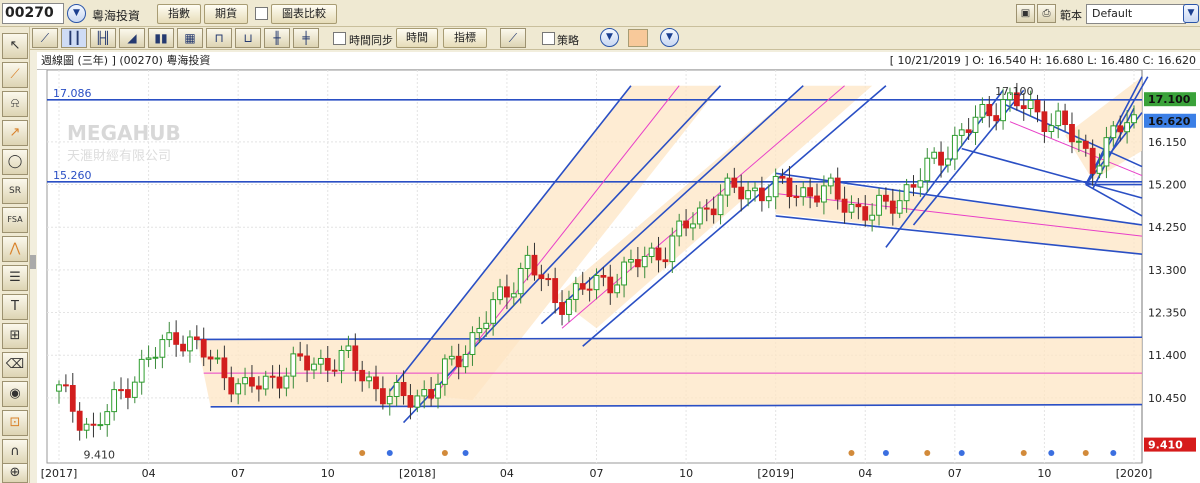  Describe the element at coordinates (371, 40) in the screenshot. I see `time-sync-label: 時間同步` at that location.